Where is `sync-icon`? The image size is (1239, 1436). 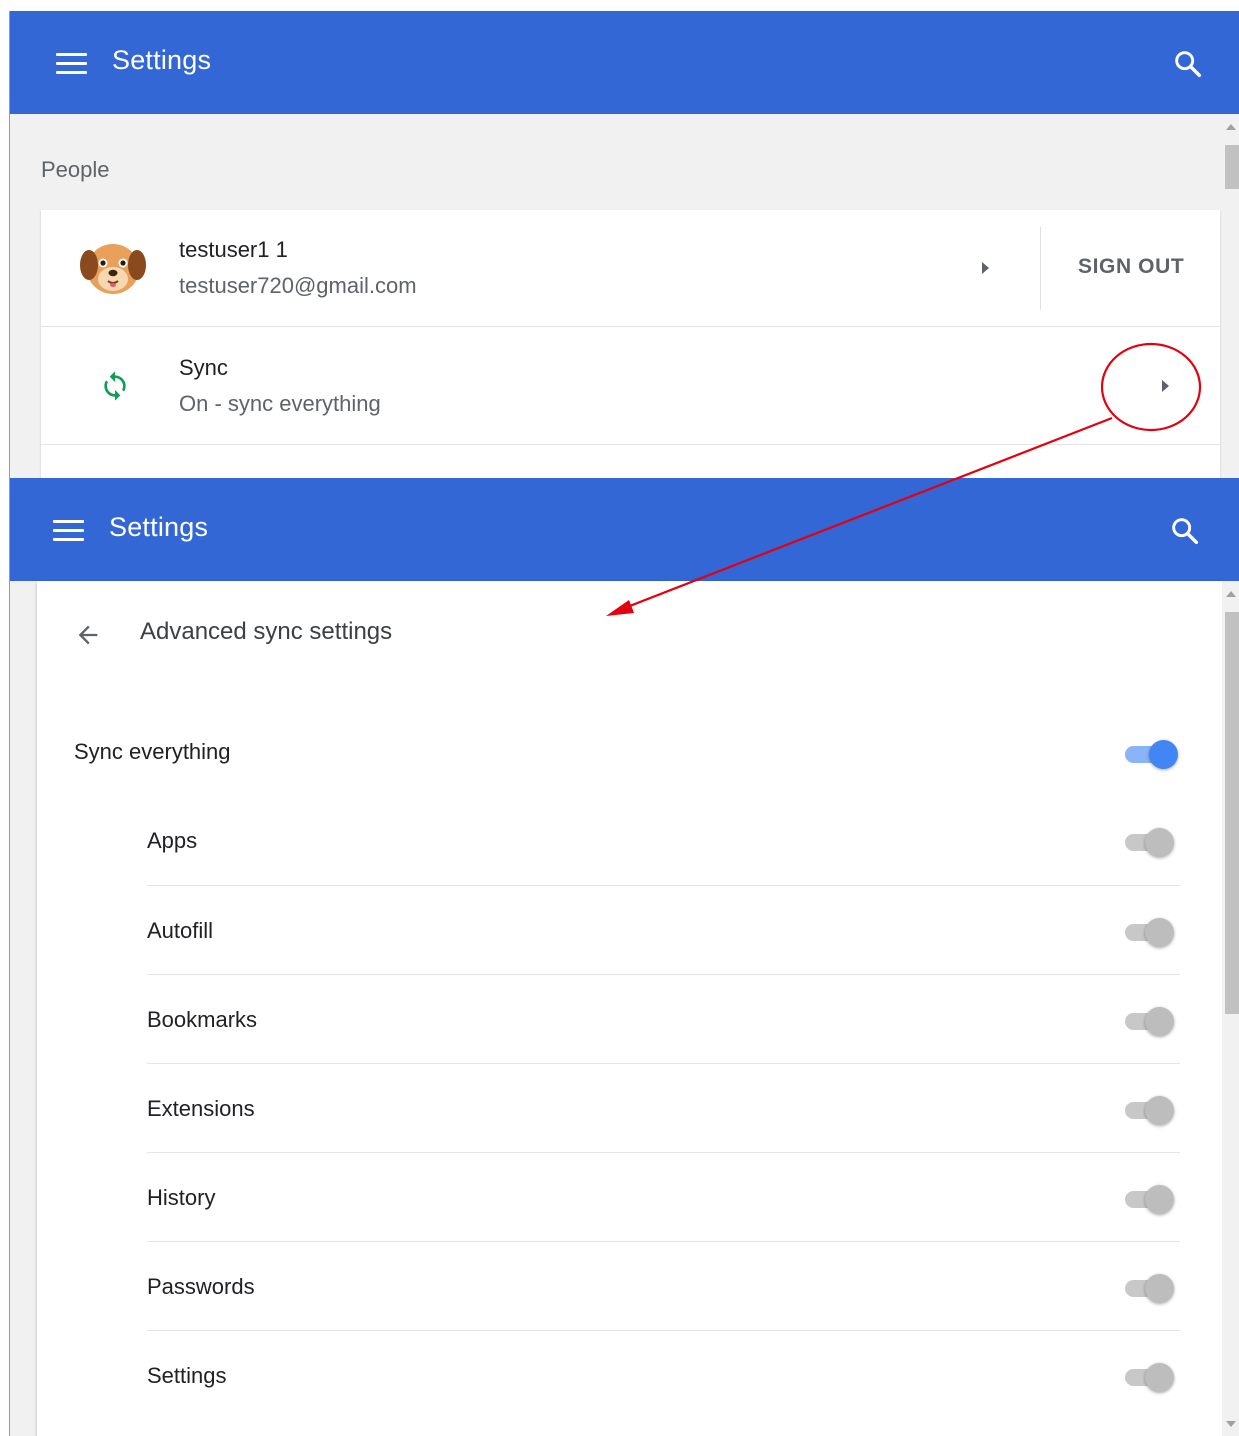 sync-icon is located at coordinates (115, 386).